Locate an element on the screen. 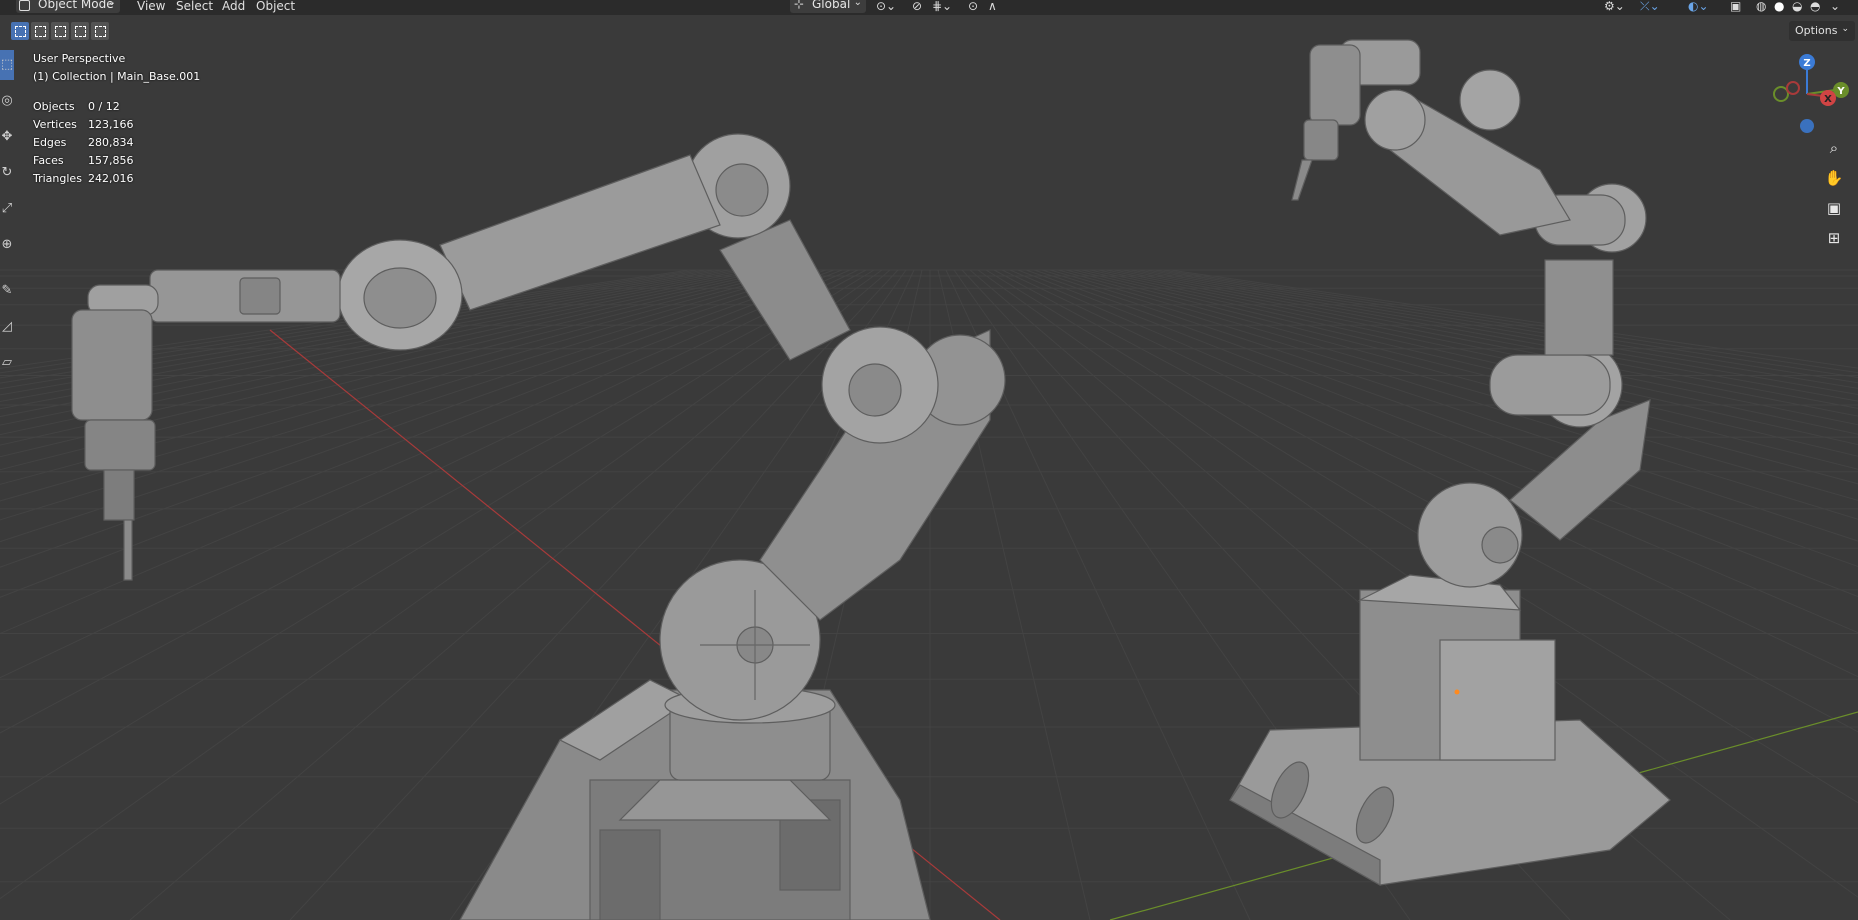  stat-value: 0 / 12 is located at coordinates (104, 106).